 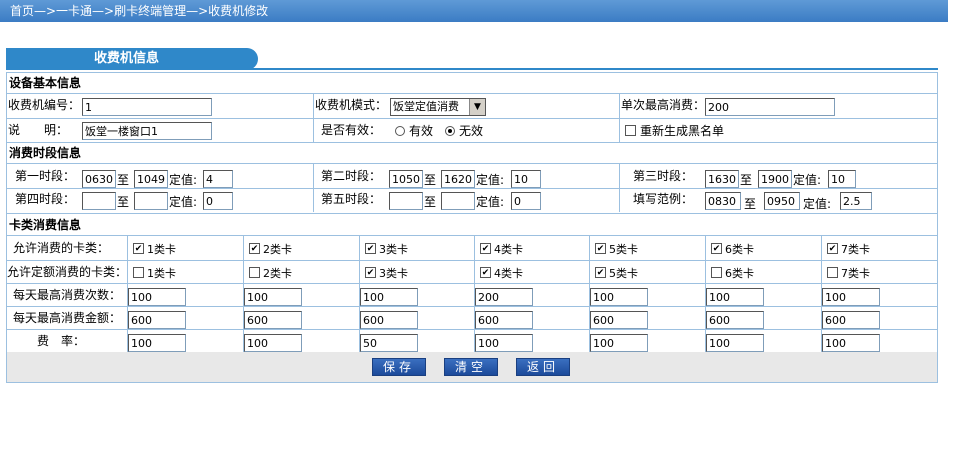 I want to click on max-times-card-3-input, so click(x=389, y=297).